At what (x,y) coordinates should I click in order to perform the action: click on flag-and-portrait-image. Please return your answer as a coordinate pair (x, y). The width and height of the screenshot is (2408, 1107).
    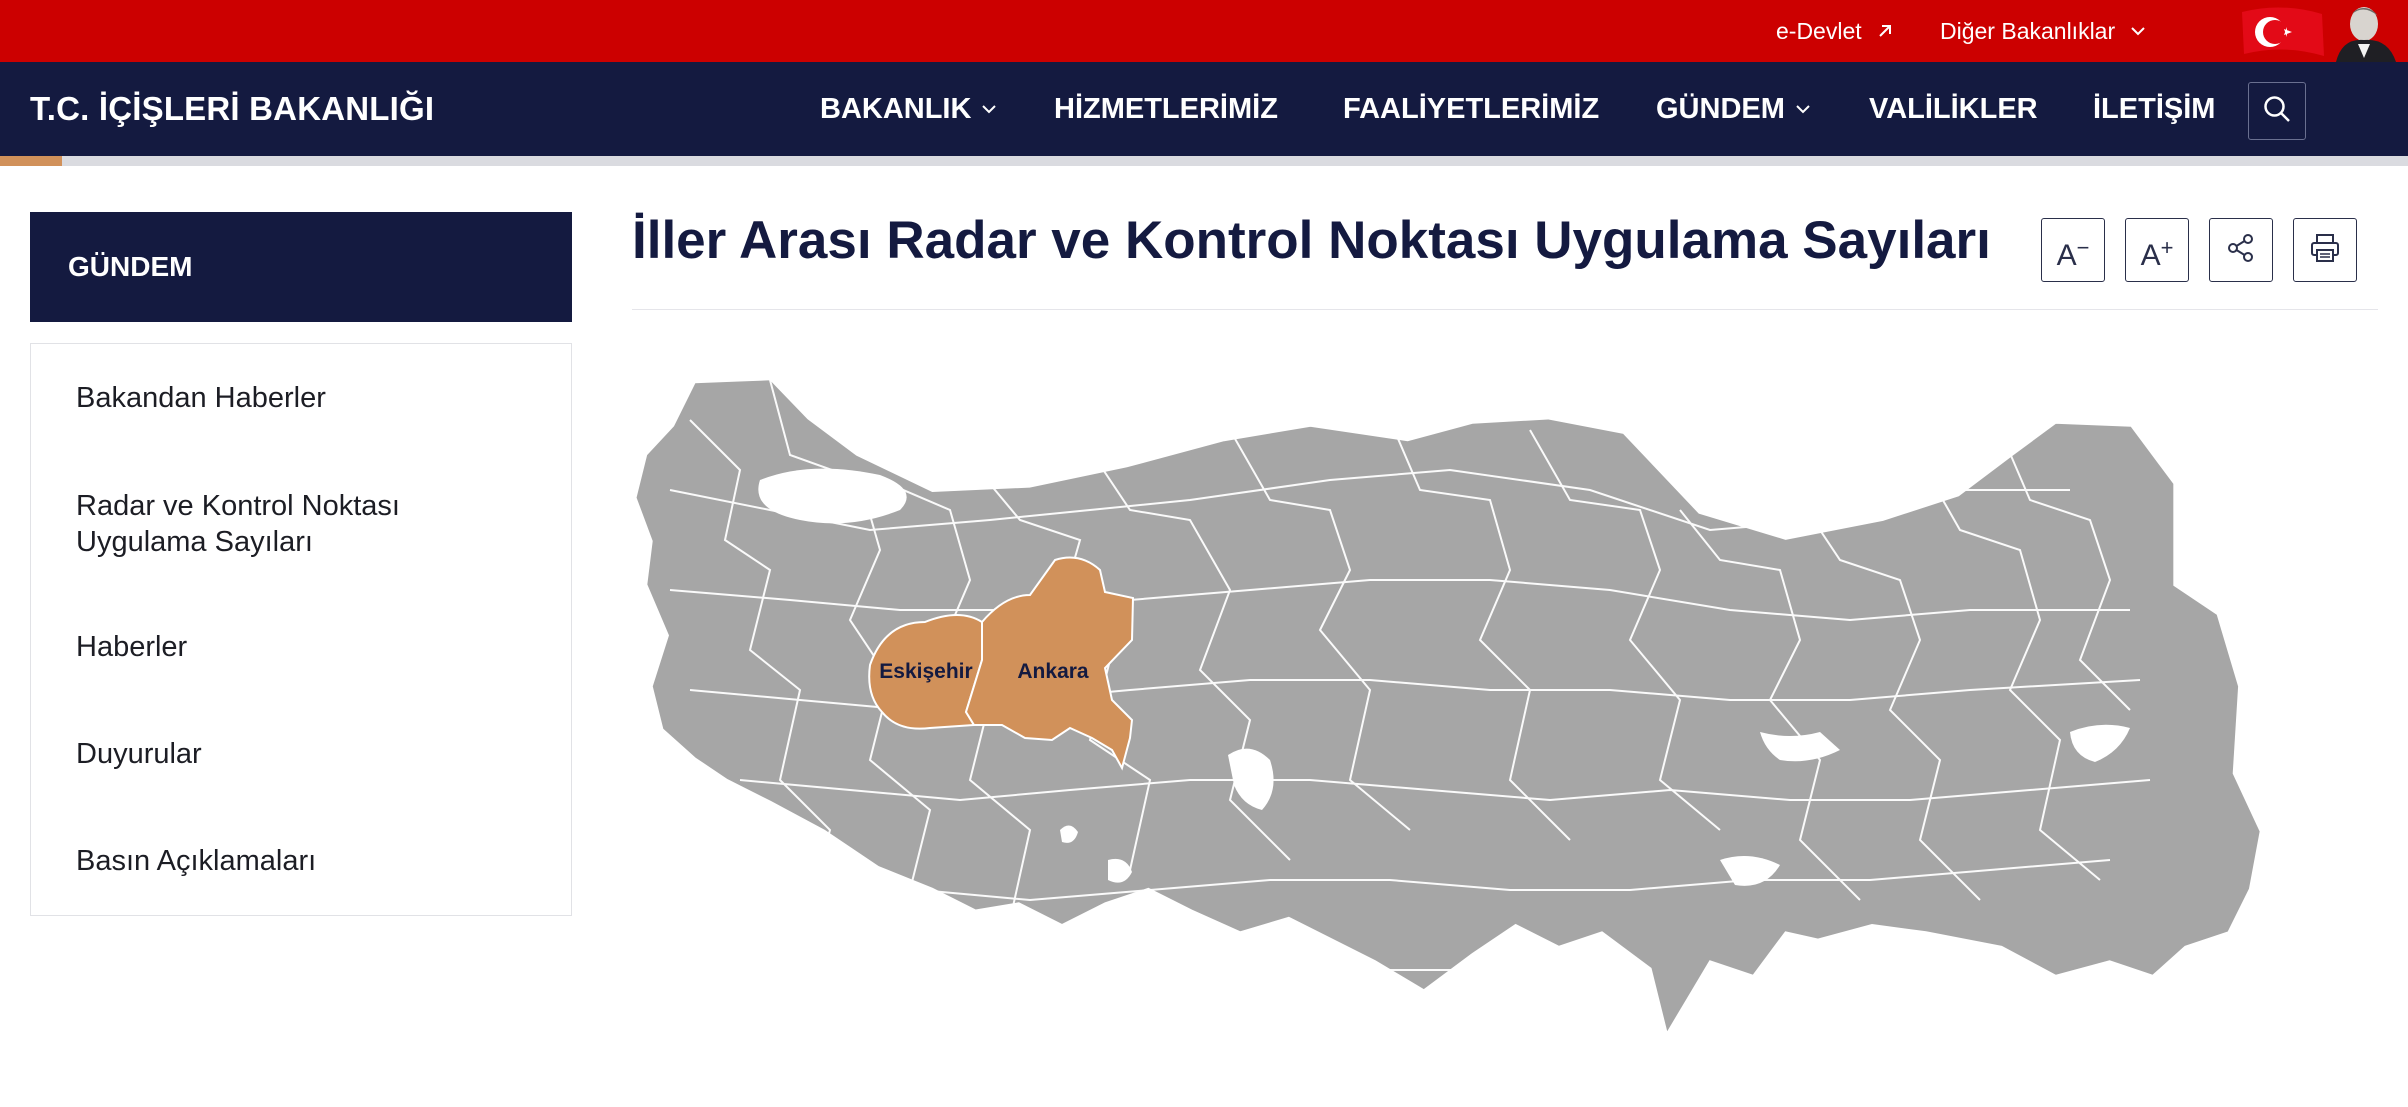
    Looking at the image, I should click on (2320, 31).